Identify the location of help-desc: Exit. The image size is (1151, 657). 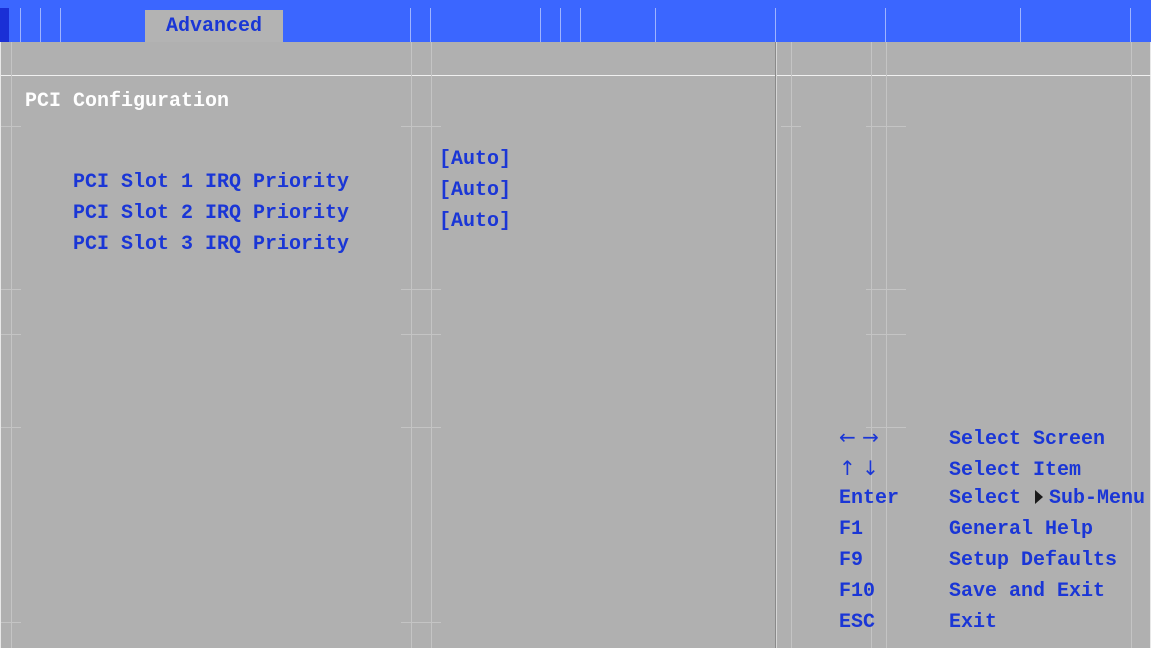
(973, 622).